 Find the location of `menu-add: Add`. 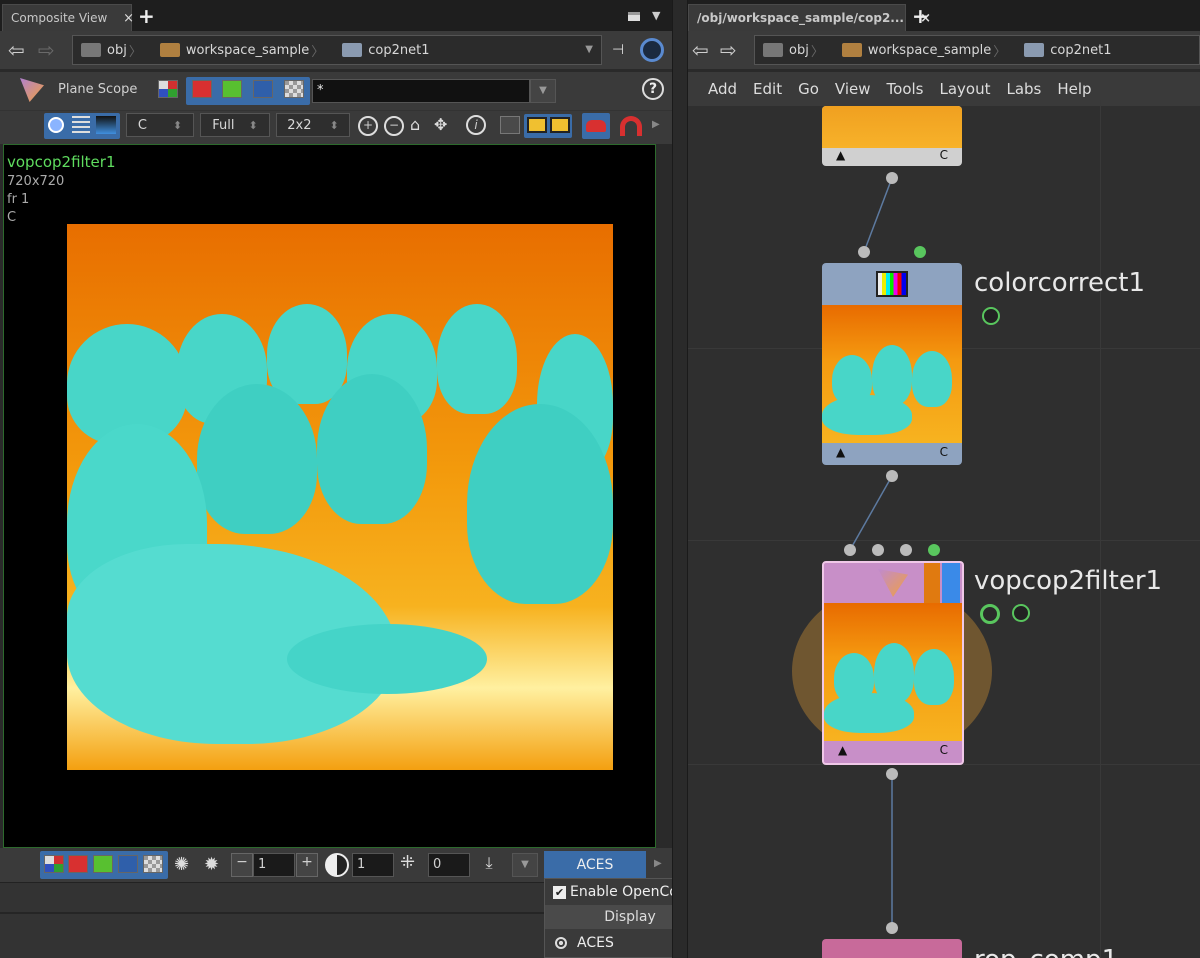

menu-add: Add is located at coordinates (722, 89).